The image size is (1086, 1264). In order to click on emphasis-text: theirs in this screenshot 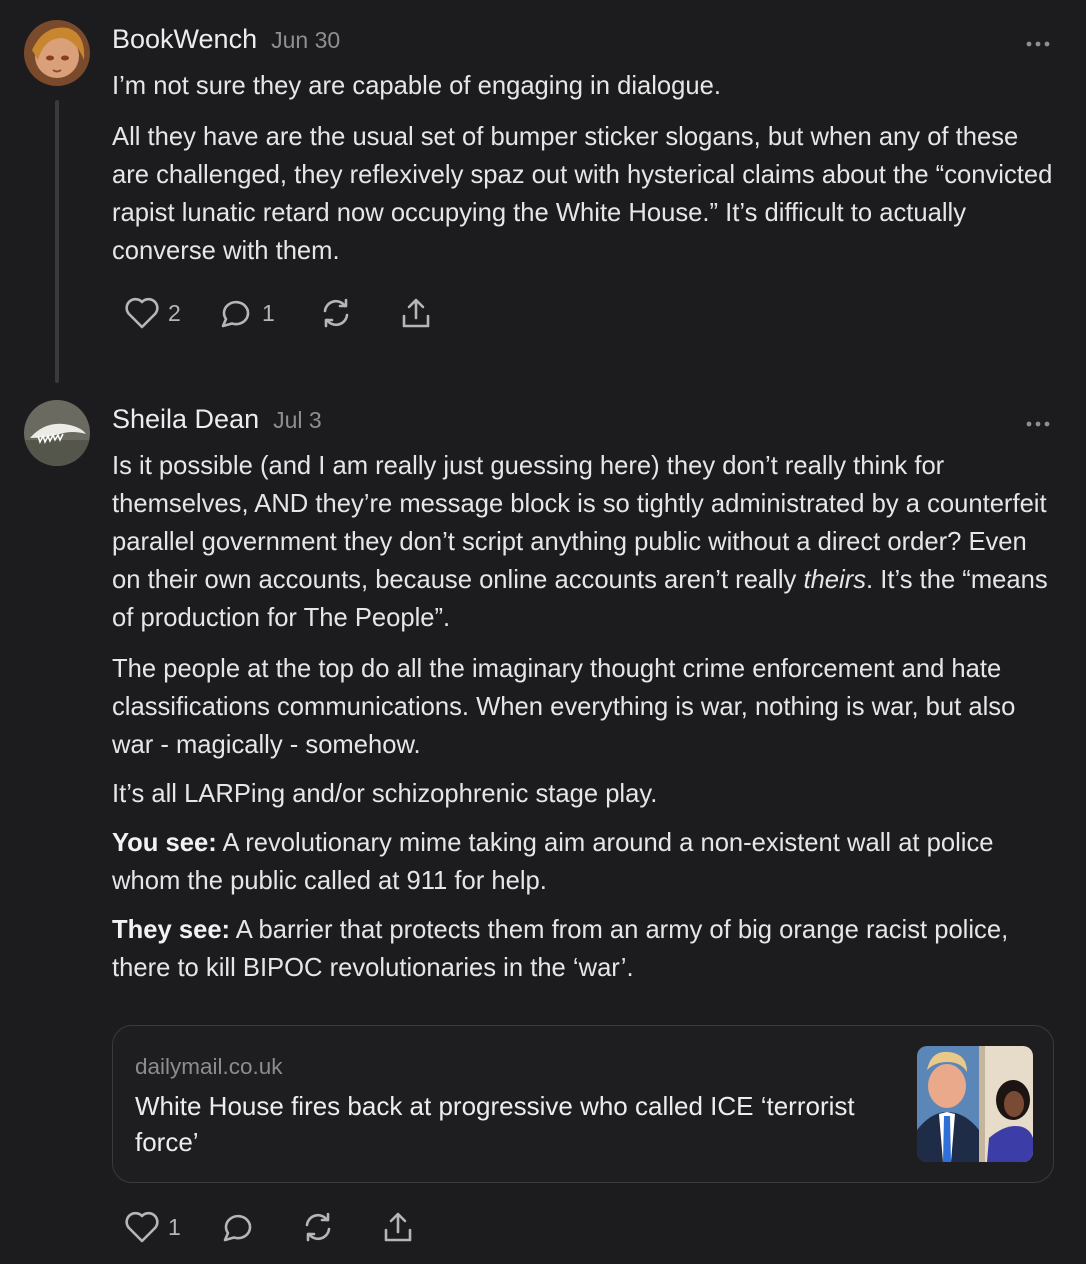, I will do `click(835, 580)`.